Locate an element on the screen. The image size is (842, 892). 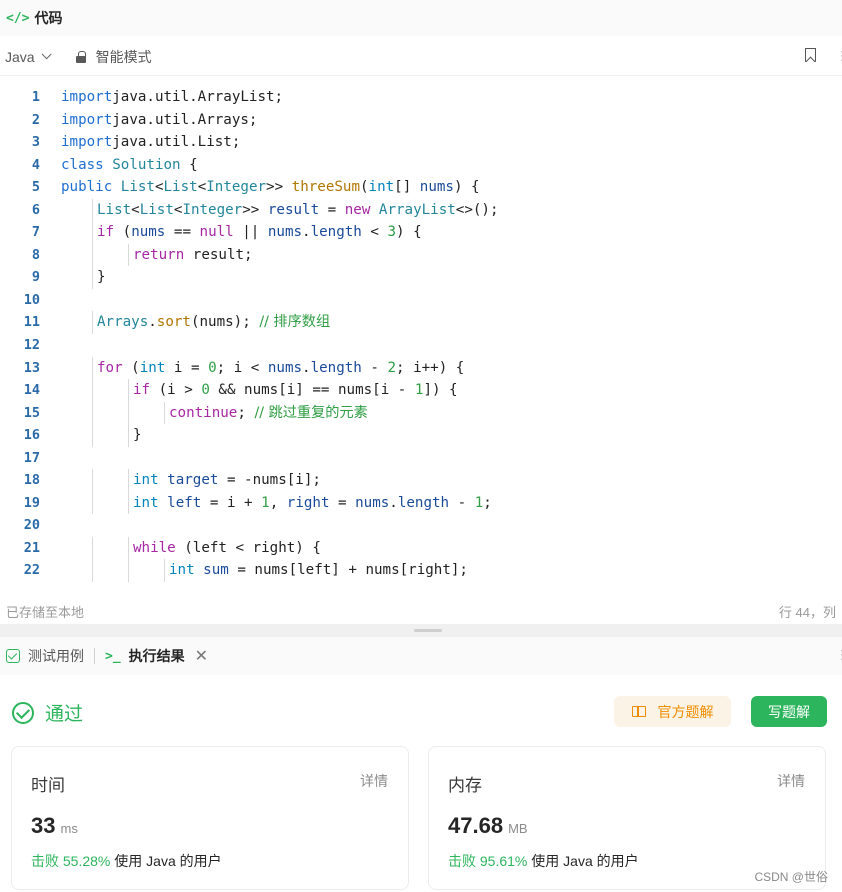
code-text: int sum = nums[left] + nums[right]; is located at coordinates (318, 570).